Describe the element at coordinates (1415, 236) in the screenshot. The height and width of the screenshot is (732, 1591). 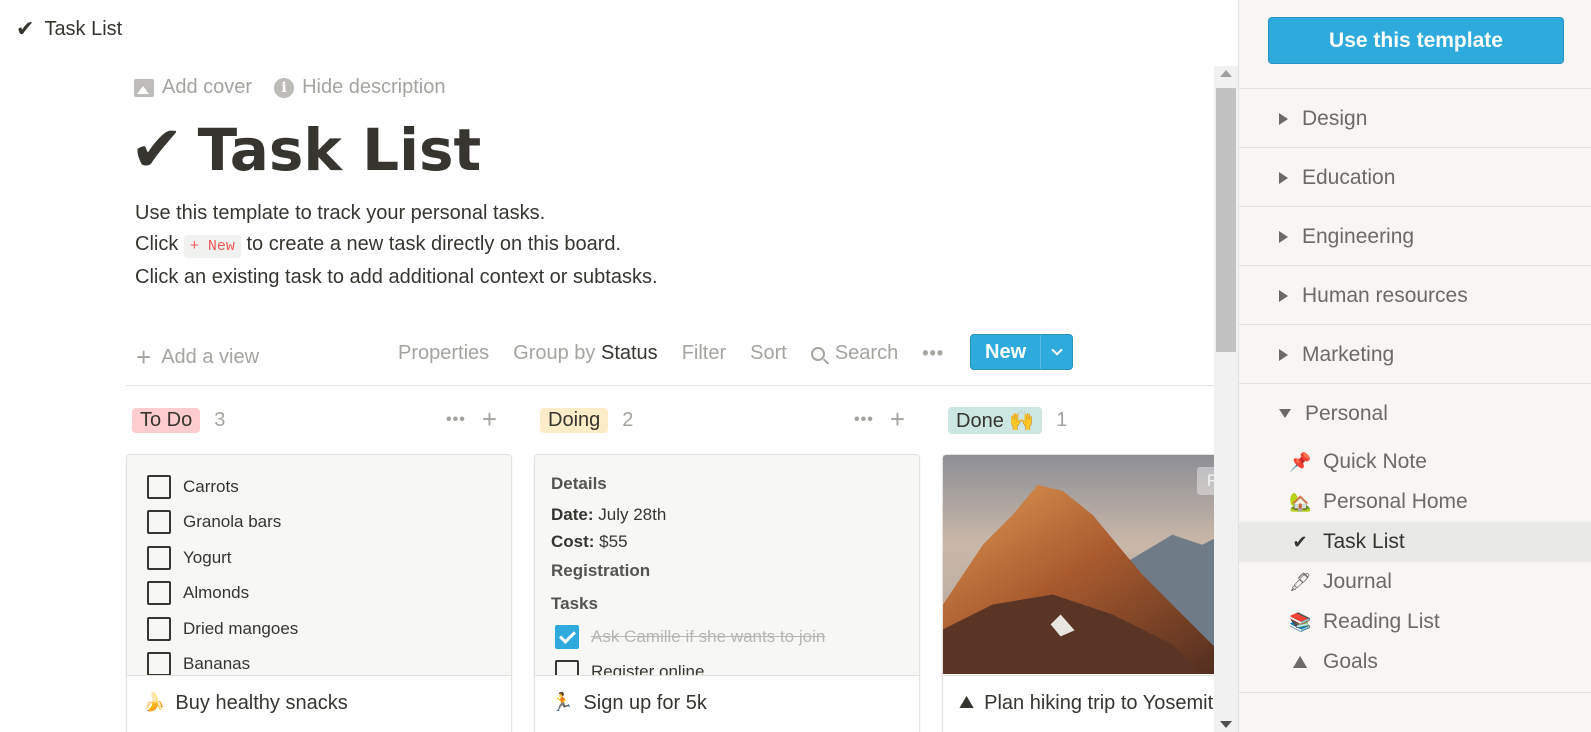
I see `category-engineering: Engineering` at that location.